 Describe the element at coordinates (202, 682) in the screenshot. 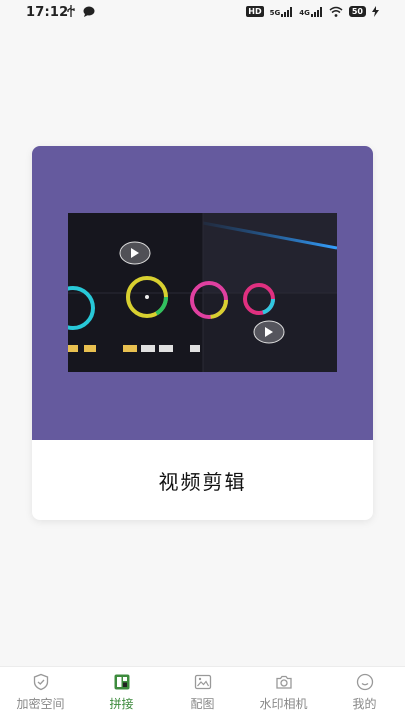

I see `image-icon` at that location.